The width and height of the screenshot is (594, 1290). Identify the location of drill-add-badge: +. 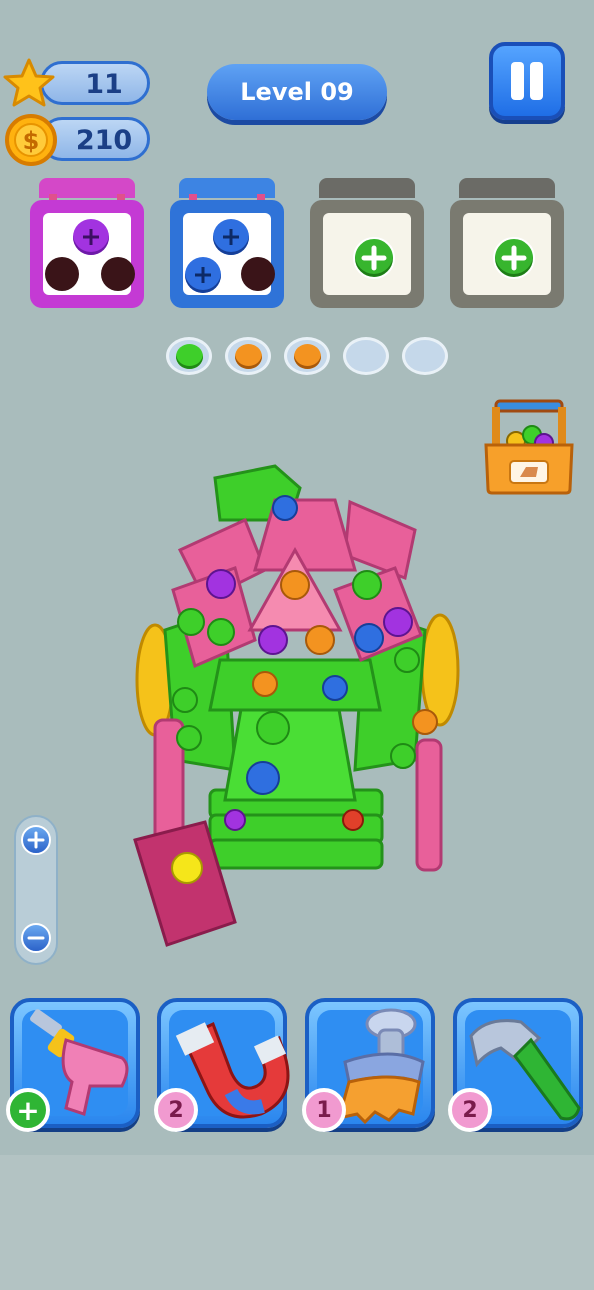
(28, 1110).